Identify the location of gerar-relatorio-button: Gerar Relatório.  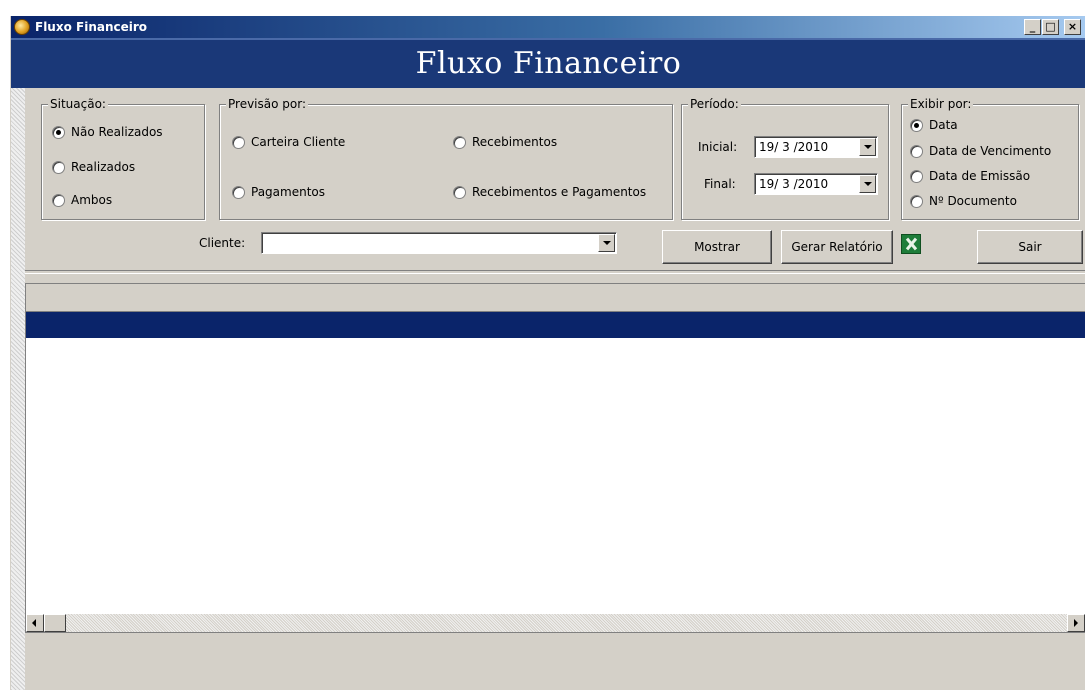
(837, 247).